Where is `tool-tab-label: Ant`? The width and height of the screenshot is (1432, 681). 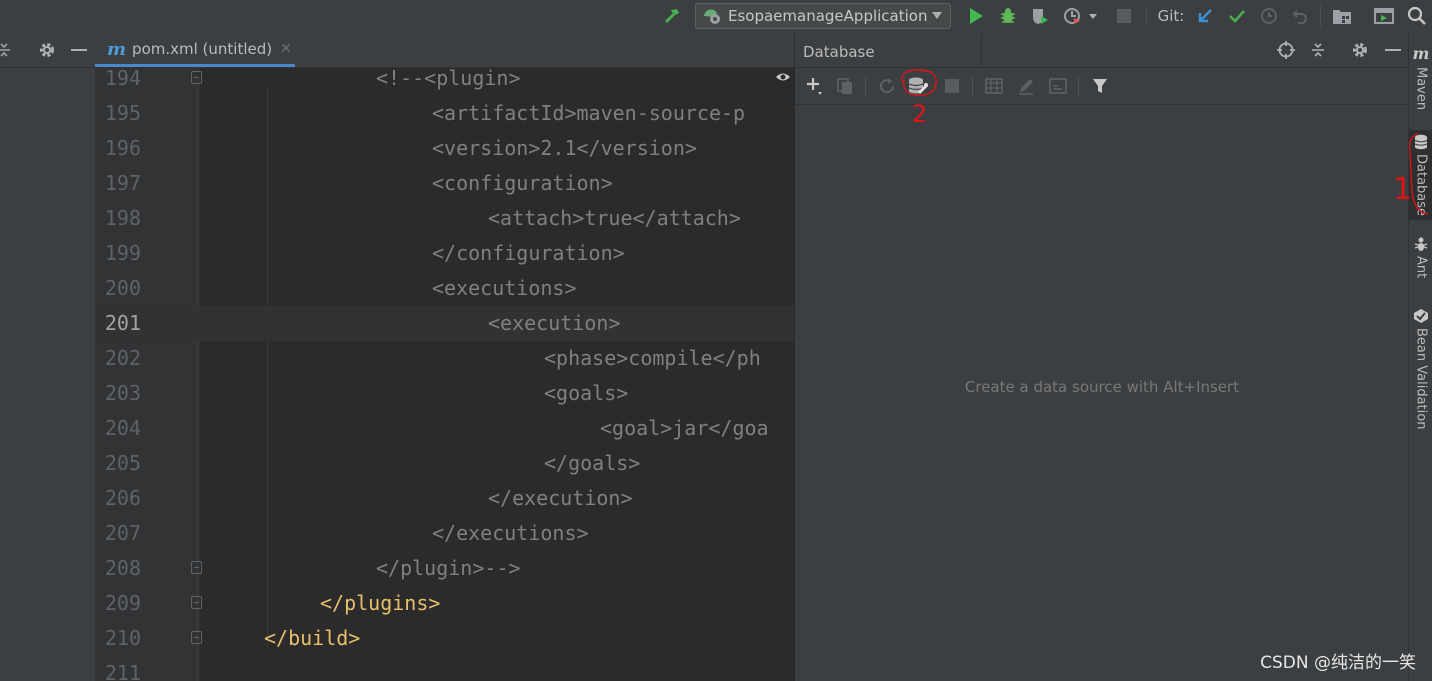 tool-tab-label: Ant is located at coordinates (1421, 267).